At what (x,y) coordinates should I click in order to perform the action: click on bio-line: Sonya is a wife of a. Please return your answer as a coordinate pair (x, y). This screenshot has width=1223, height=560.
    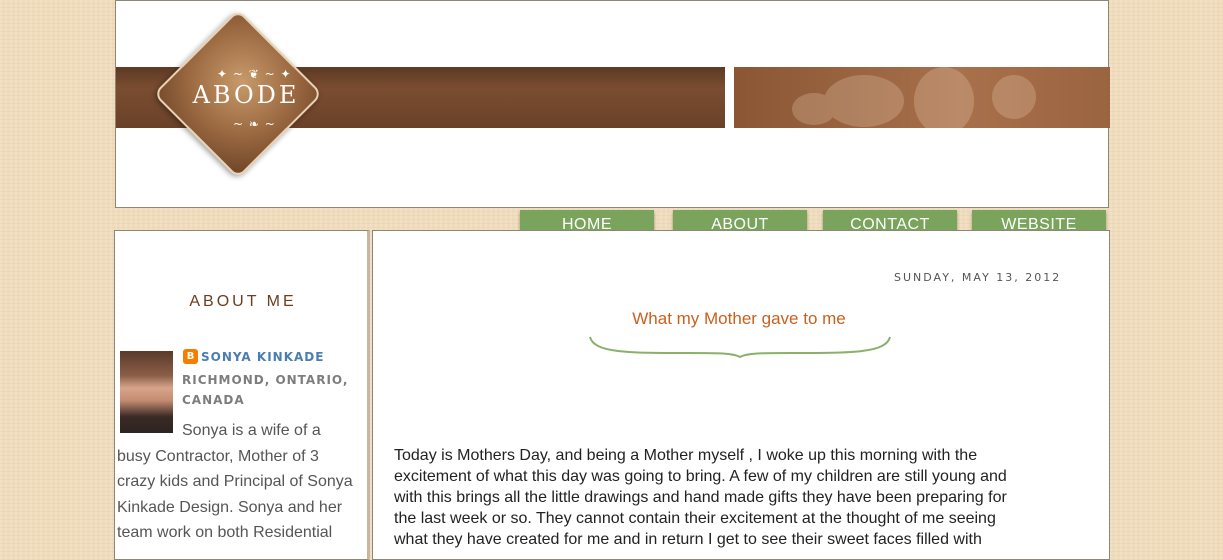
    Looking at the image, I should click on (251, 430).